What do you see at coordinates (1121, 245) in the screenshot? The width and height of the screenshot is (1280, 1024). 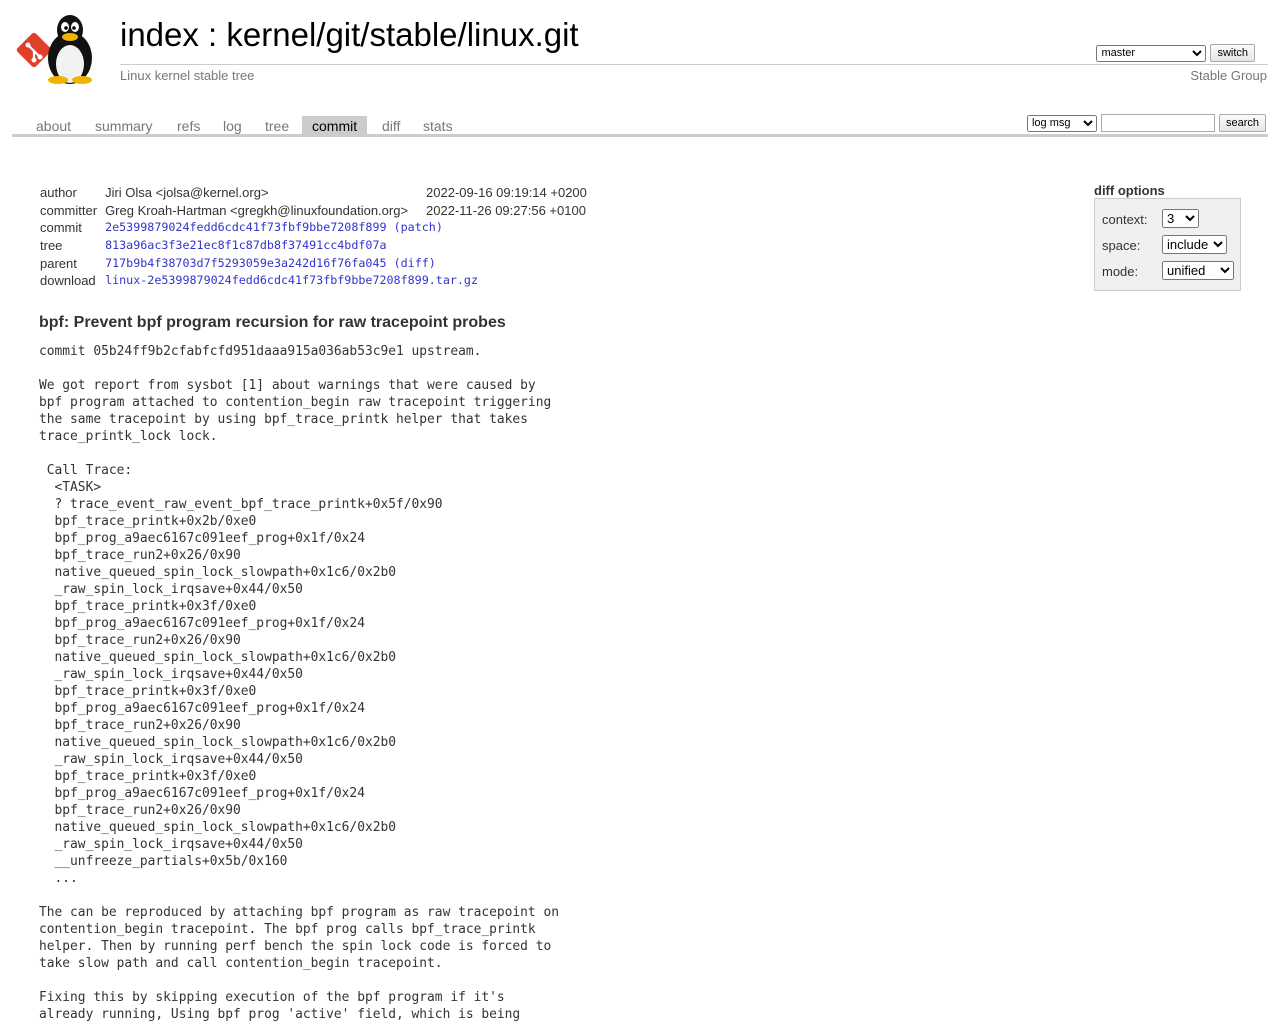 I see `space-label: space:` at bounding box center [1121, 245].